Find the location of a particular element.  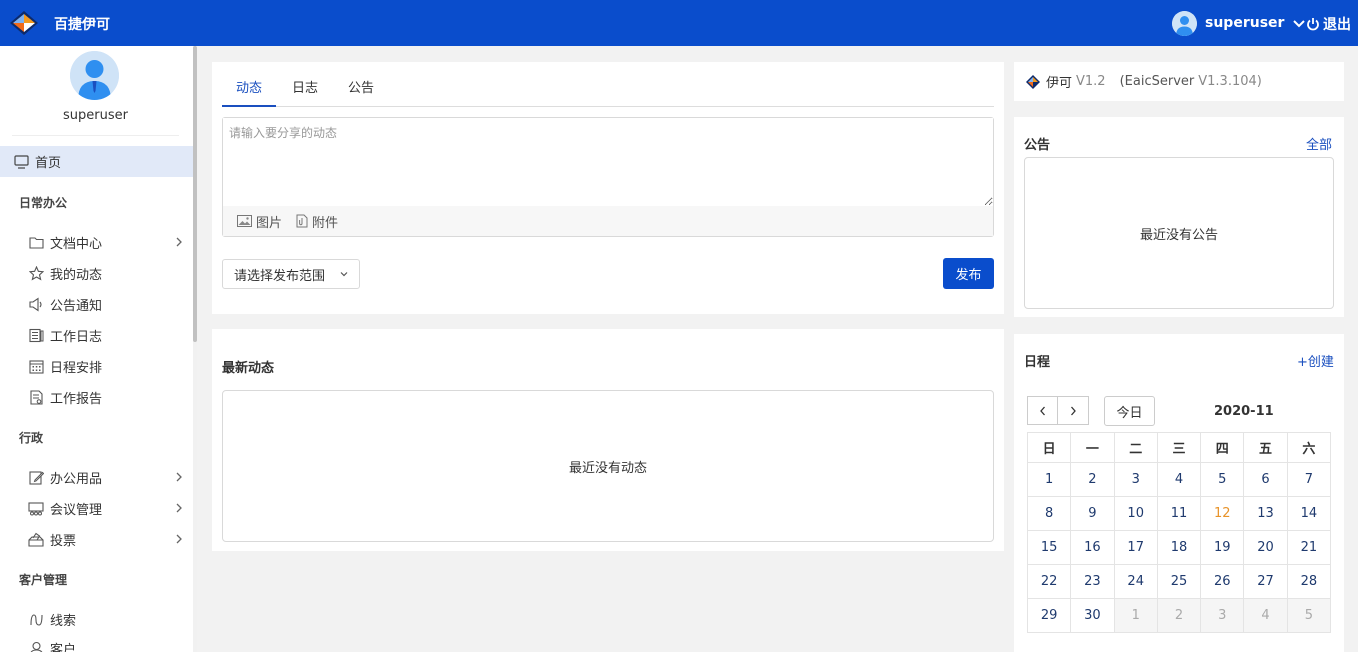

sidebar-item-schedule: 日程安排 is located at coordinates (108, 366).